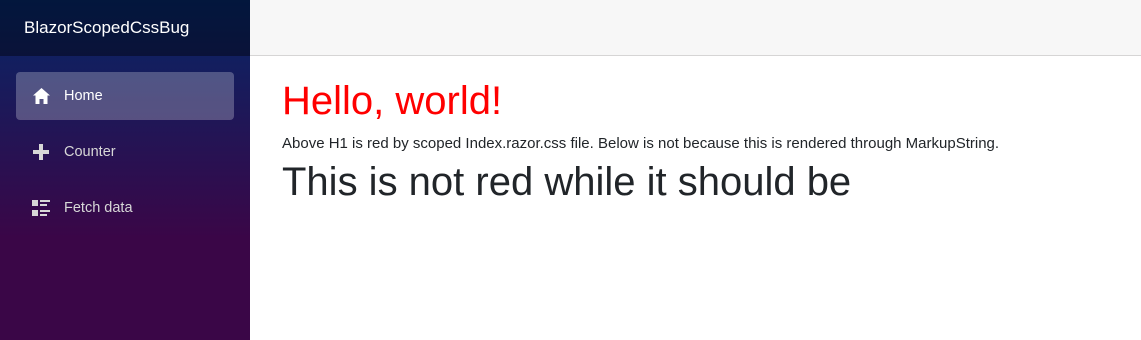 The image size is (1141, 340). I want to click on top-row, so click(695, 28).